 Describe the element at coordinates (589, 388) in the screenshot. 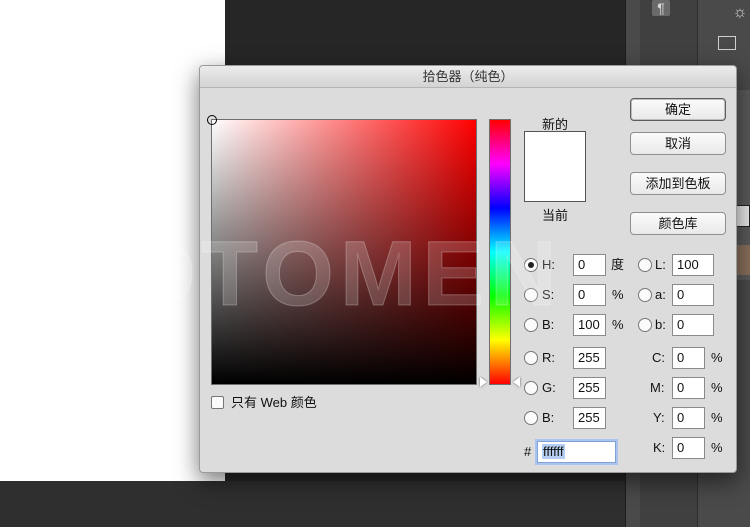

I see `green-input: 255` at that location.